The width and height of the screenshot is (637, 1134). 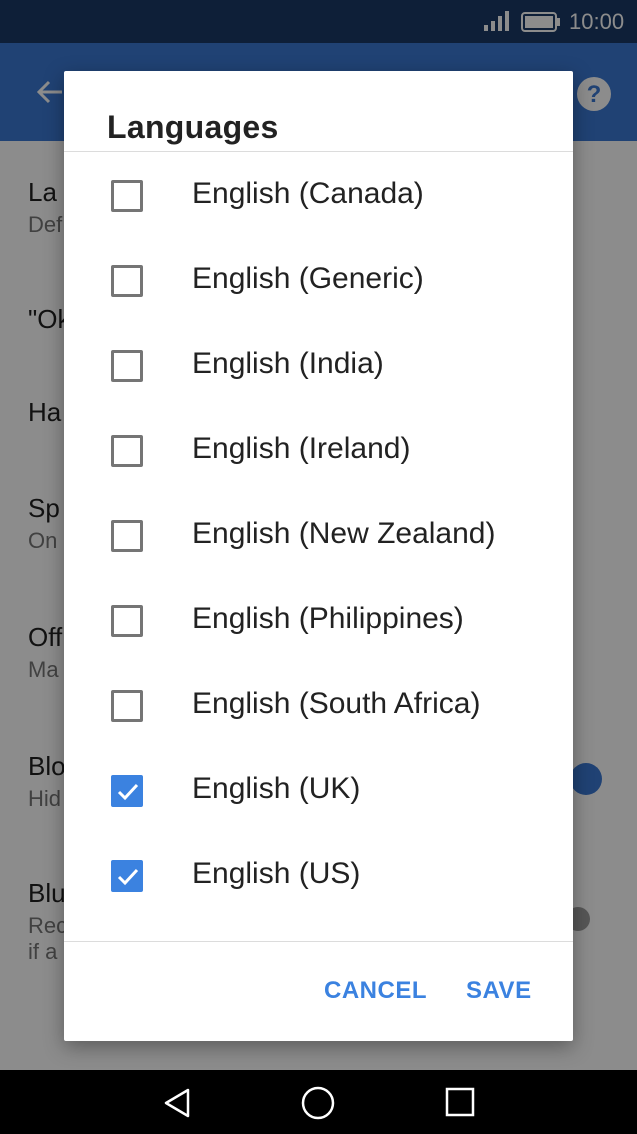 I want to click on navigation-bar, so click(x=318, y=1102).